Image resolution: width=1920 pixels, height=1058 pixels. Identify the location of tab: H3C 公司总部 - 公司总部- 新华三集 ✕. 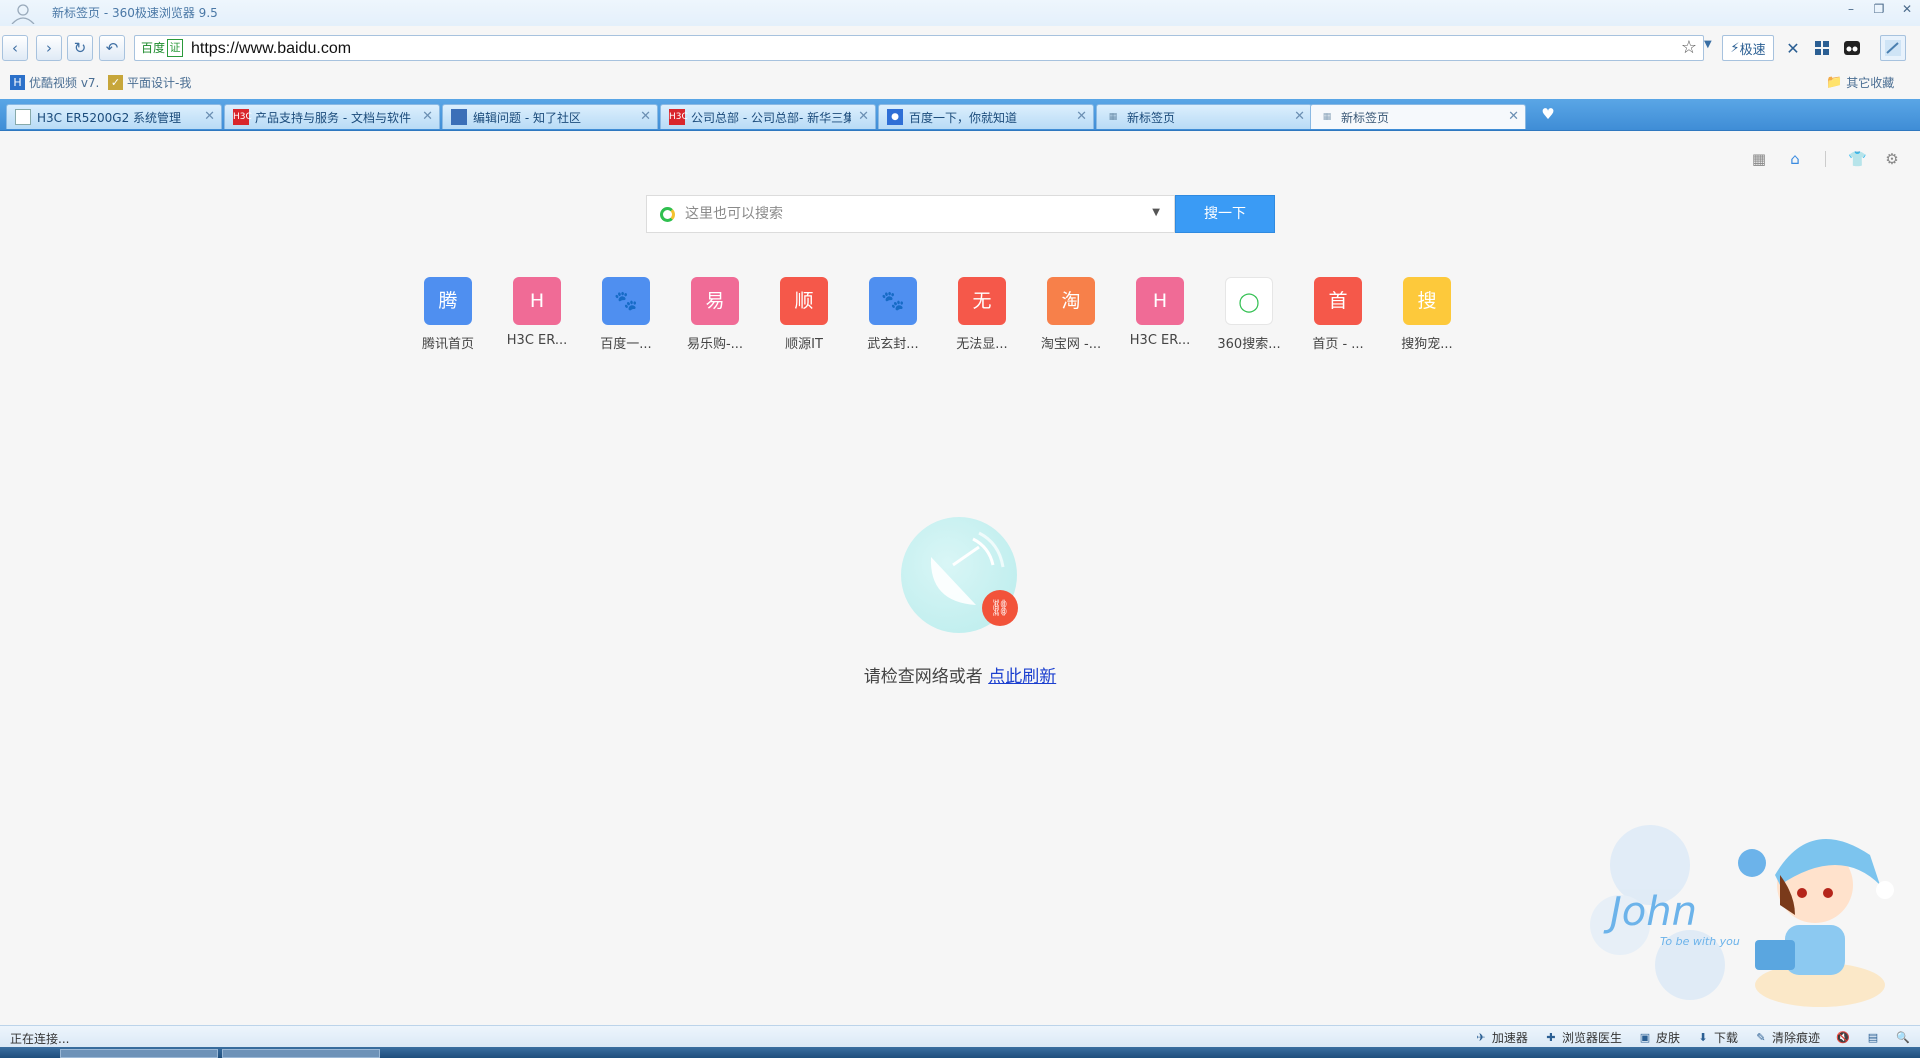
(768, 116).